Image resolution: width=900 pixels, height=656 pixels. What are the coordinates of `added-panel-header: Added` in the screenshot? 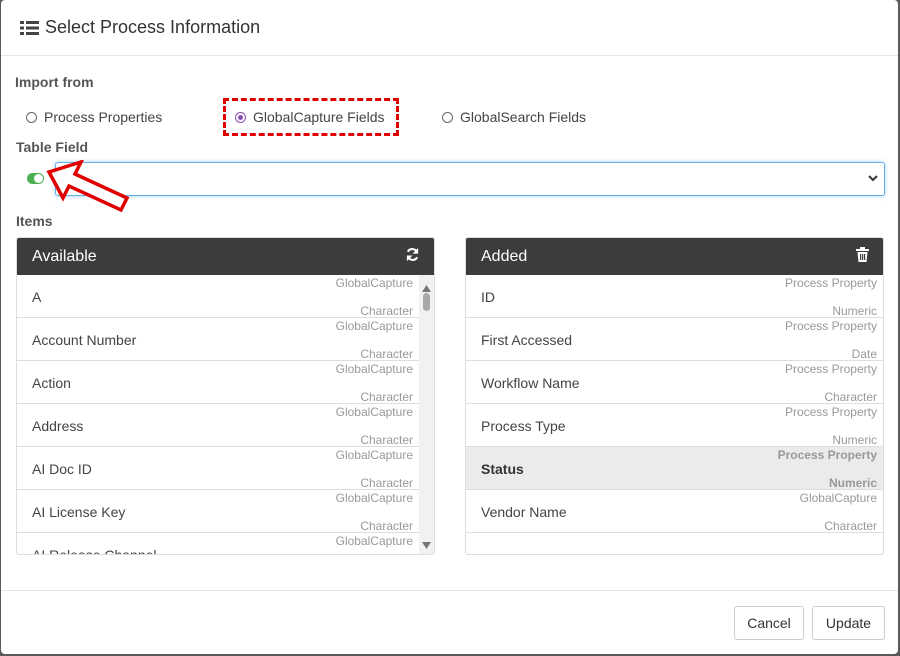 It's located at (674, 256).